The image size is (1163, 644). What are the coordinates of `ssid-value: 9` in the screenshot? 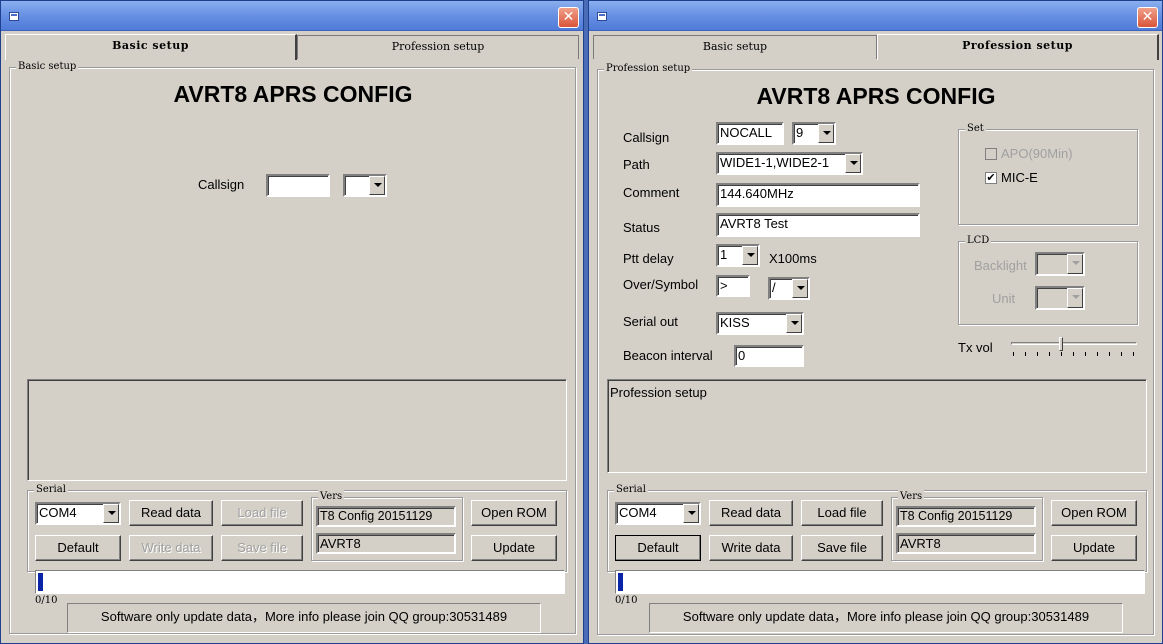 It's located at (800, 132).